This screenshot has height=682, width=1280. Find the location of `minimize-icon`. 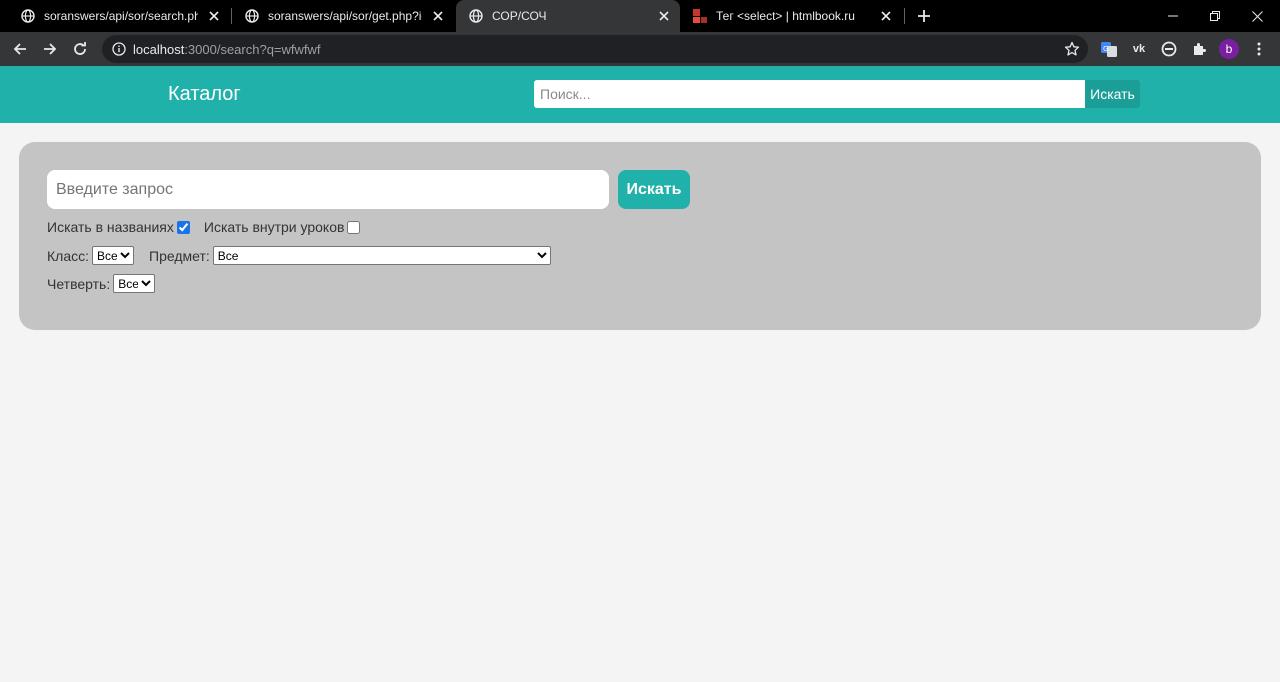

minimize-icon is located at coordinates (1173, 16).